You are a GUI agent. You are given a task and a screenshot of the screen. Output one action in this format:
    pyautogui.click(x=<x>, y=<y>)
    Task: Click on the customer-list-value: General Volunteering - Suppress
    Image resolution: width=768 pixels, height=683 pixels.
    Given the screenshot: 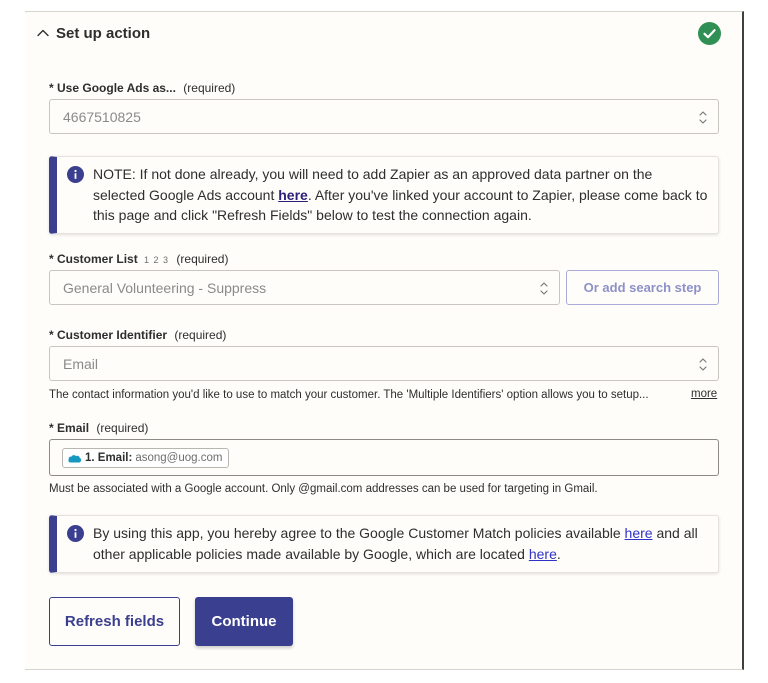 What is the action you would take?
    pyautogui.click(x=165, y=288)
    